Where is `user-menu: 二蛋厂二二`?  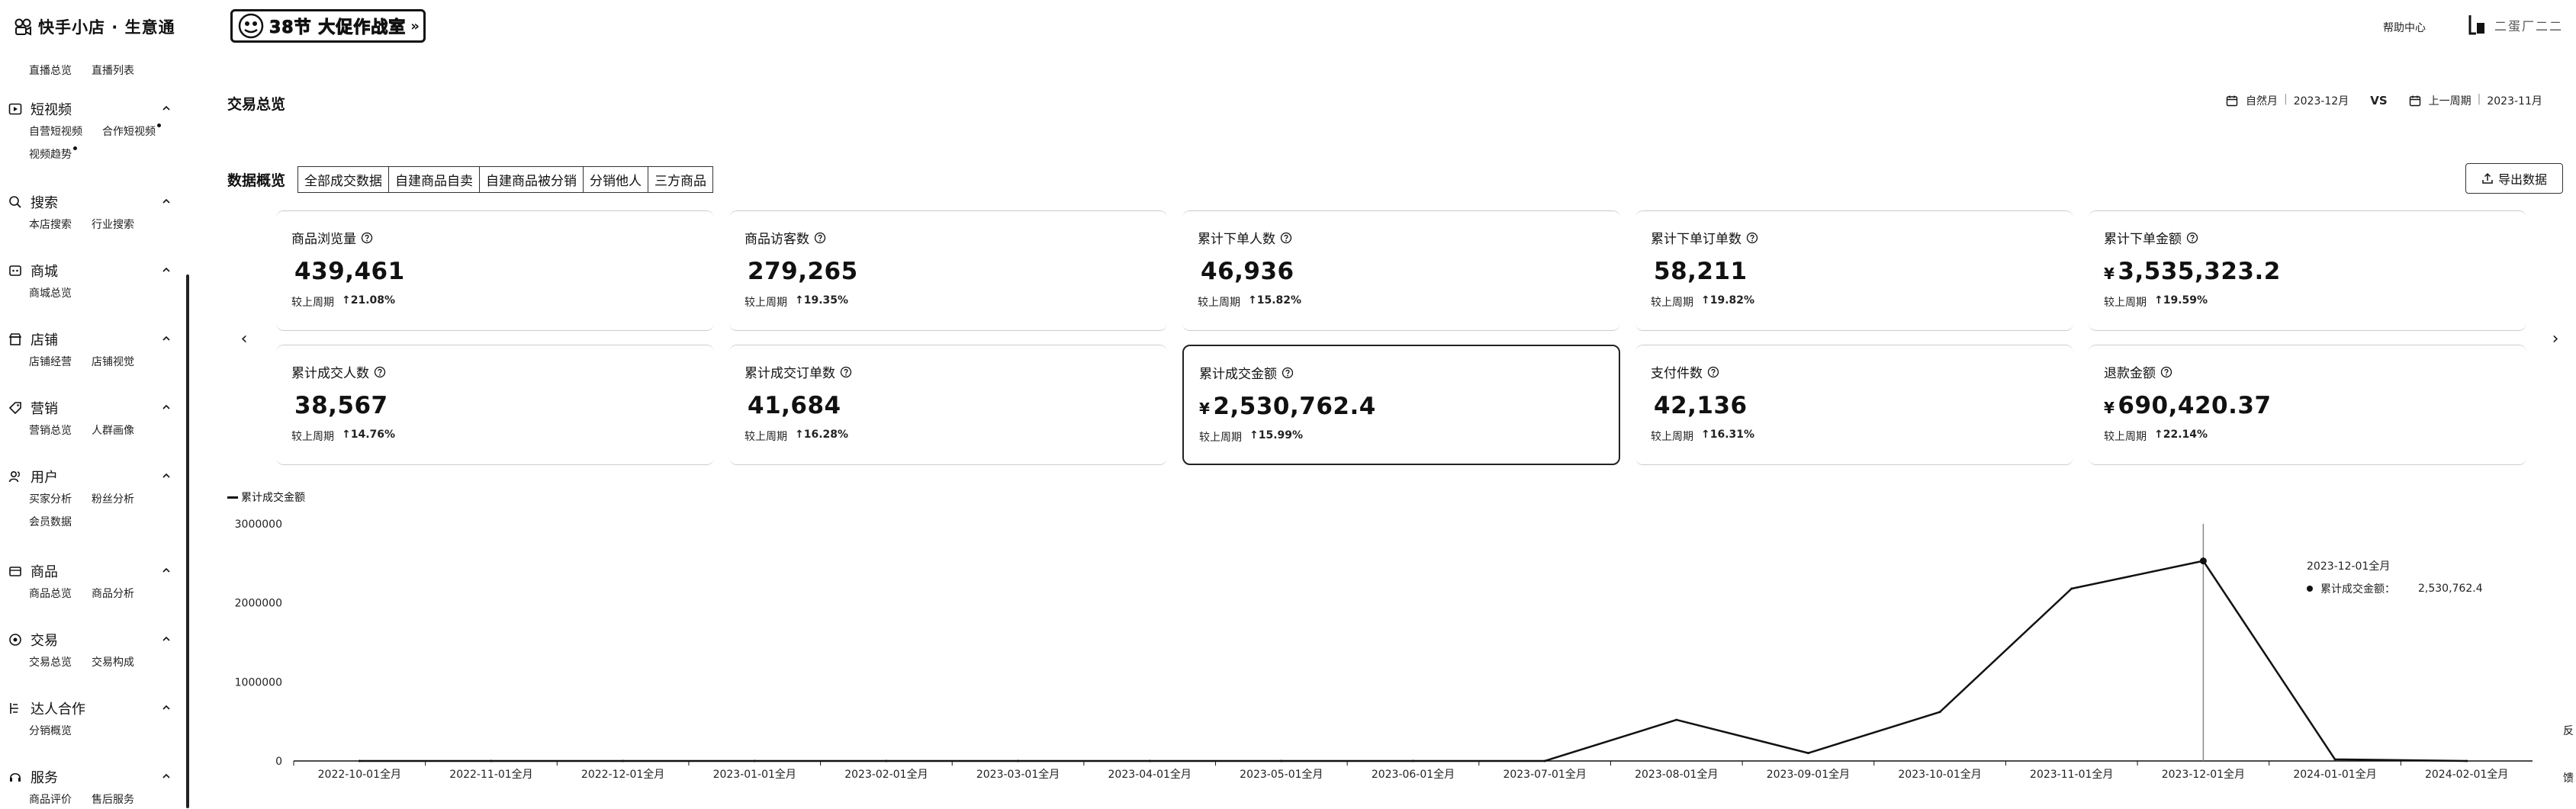
user-menu: 二蛋厂二二 is located at coordinates (2514, 25).